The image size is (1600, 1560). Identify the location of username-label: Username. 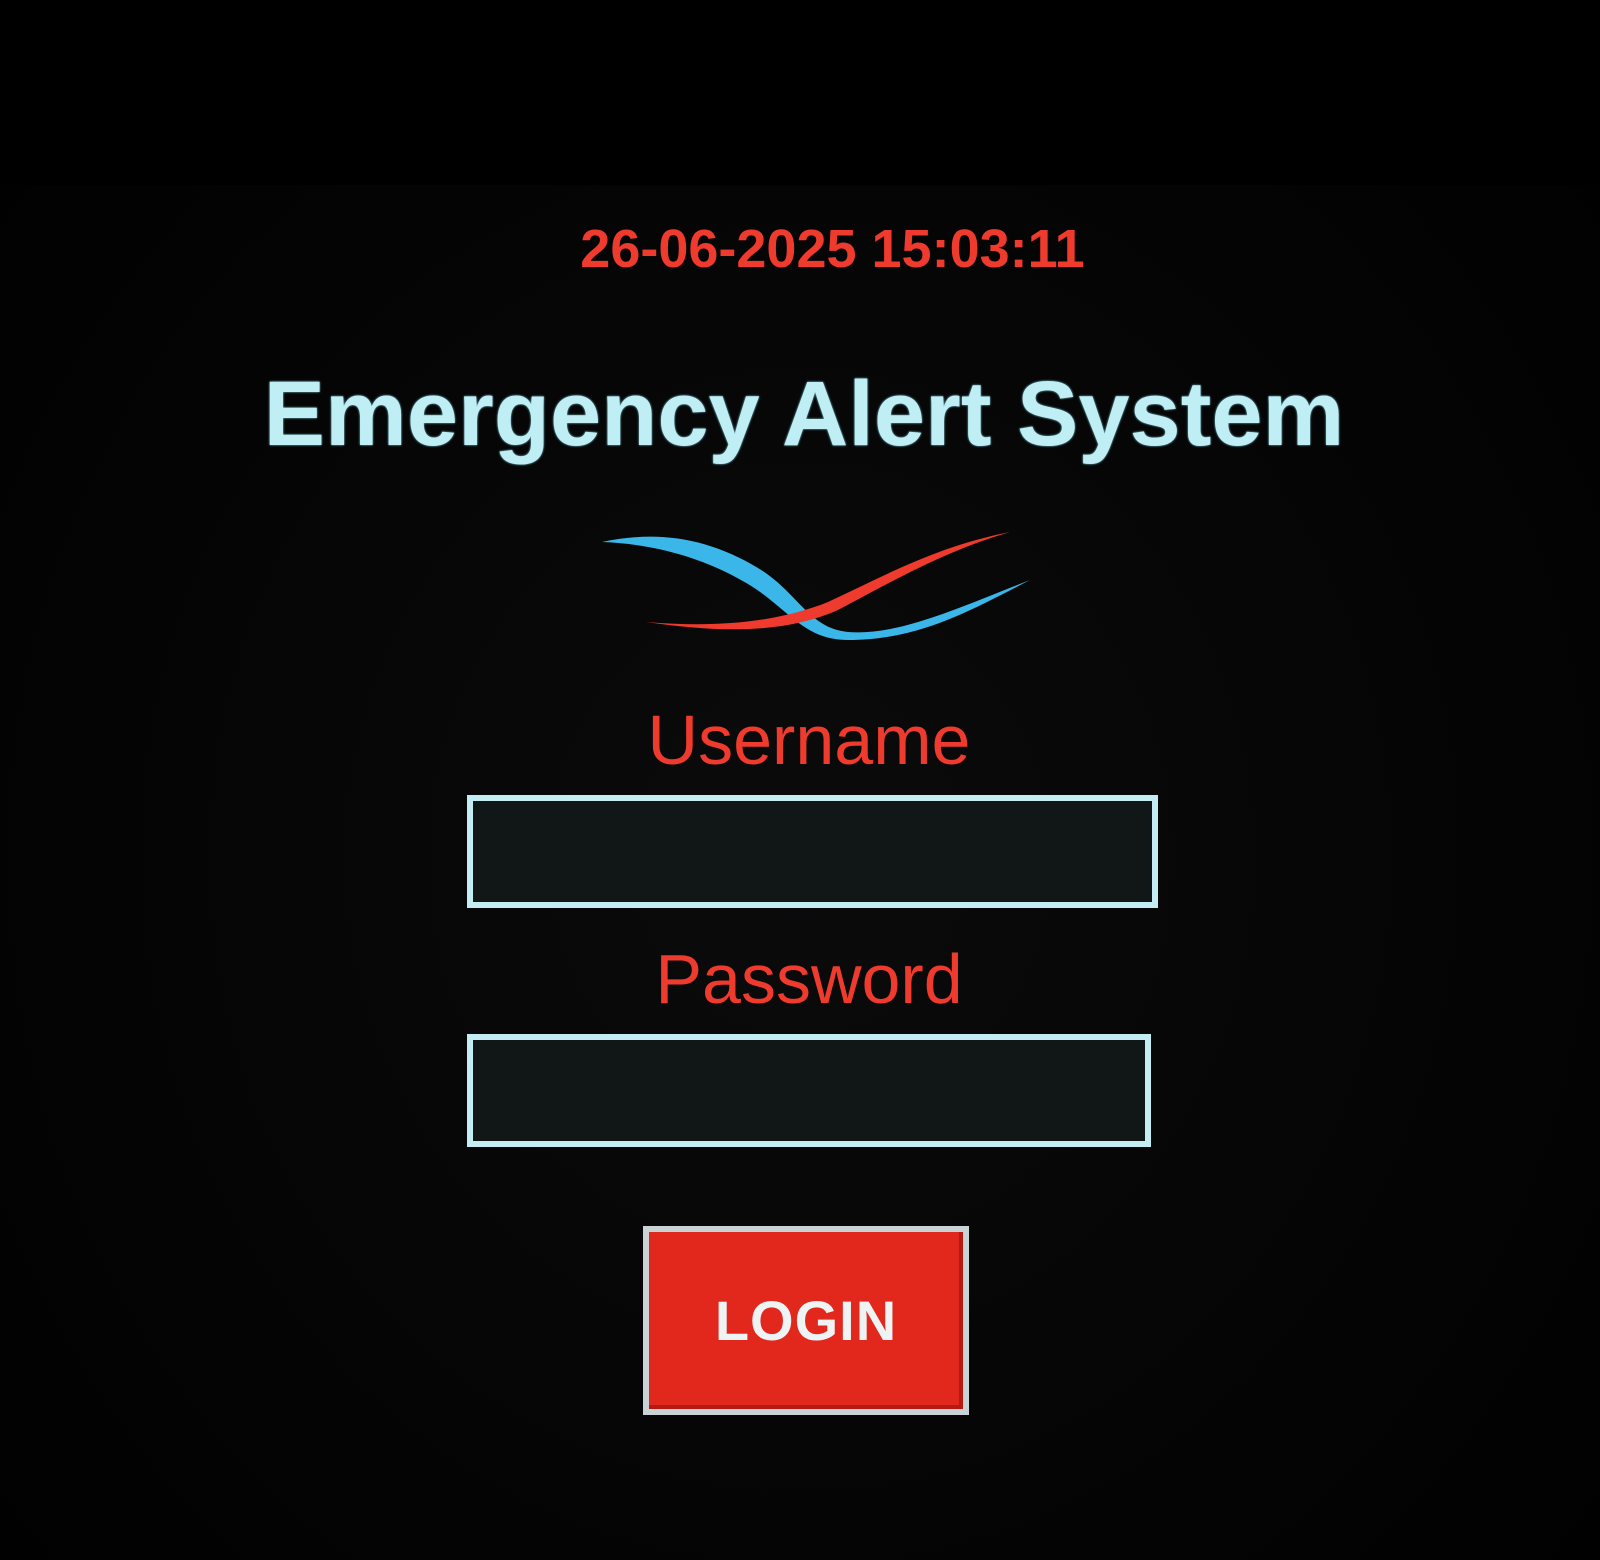
(809, 740).